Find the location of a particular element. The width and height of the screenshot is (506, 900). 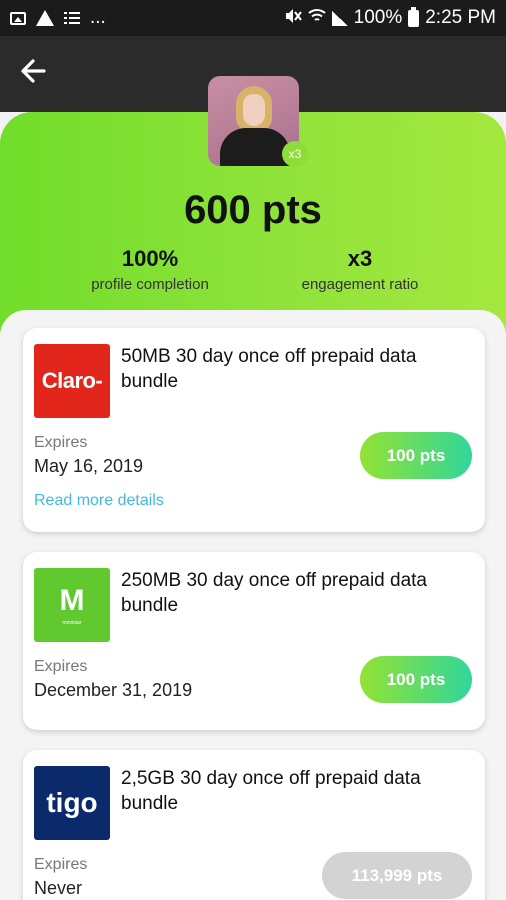

claro-logo: Claro- is located at coordinates (72, 381).